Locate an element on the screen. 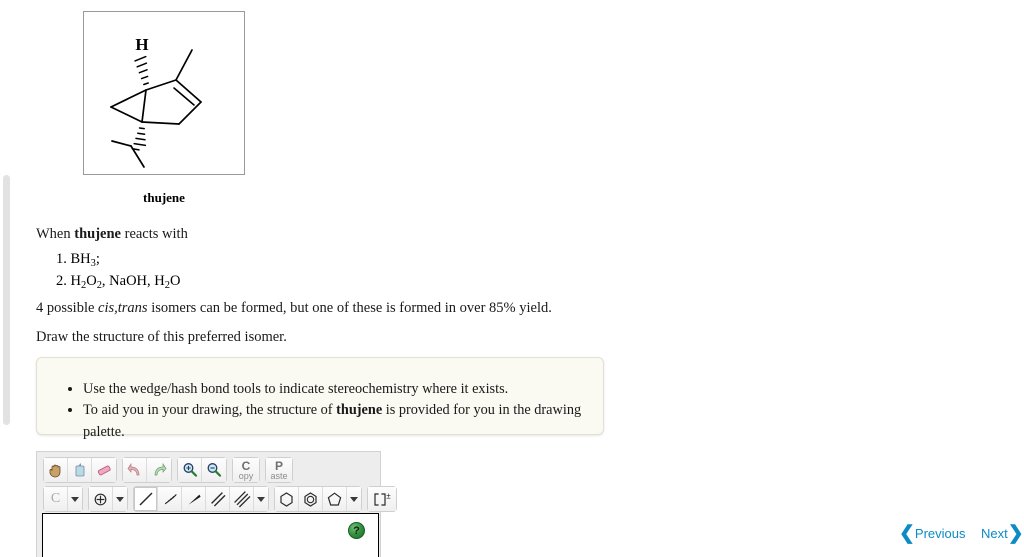 This screenshot has height=557, width=1024. hash-bond-to-isopropyl is located at coordinates (139, 139).